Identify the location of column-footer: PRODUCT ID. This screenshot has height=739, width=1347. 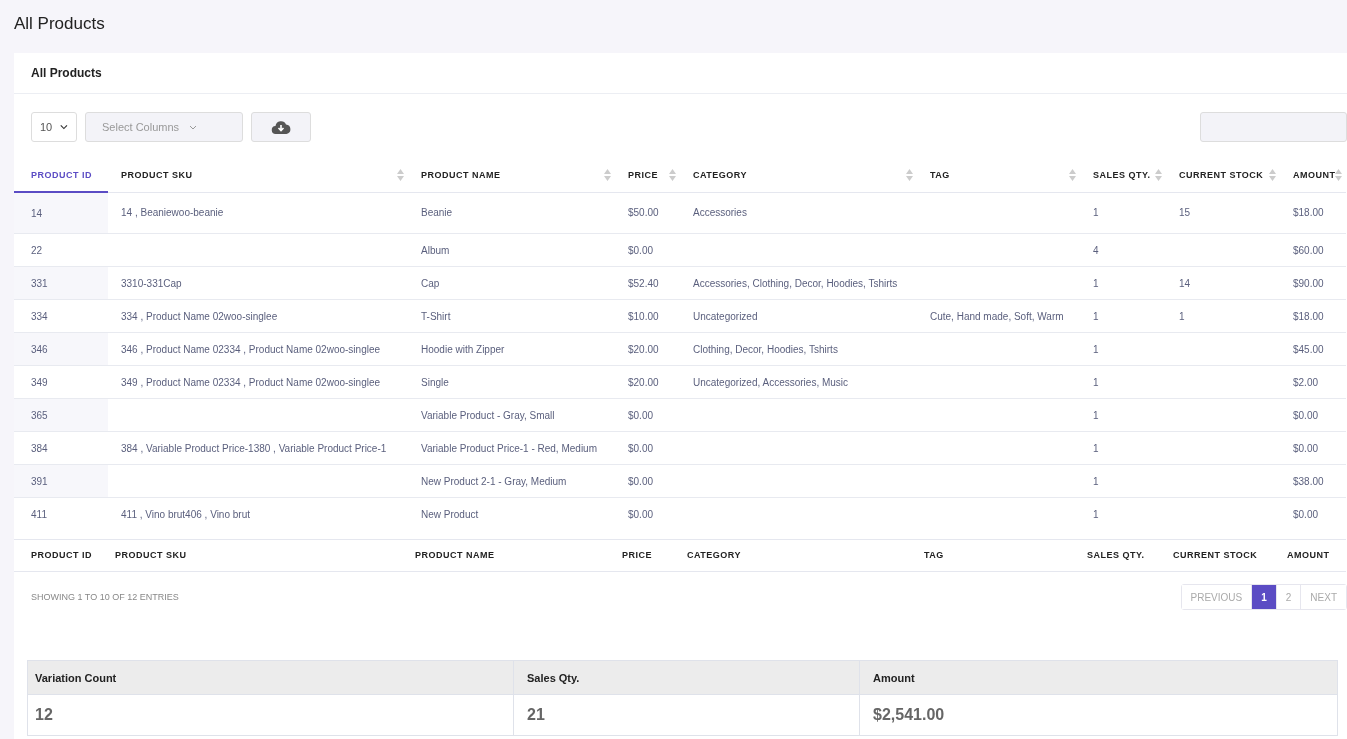
(61, 555).